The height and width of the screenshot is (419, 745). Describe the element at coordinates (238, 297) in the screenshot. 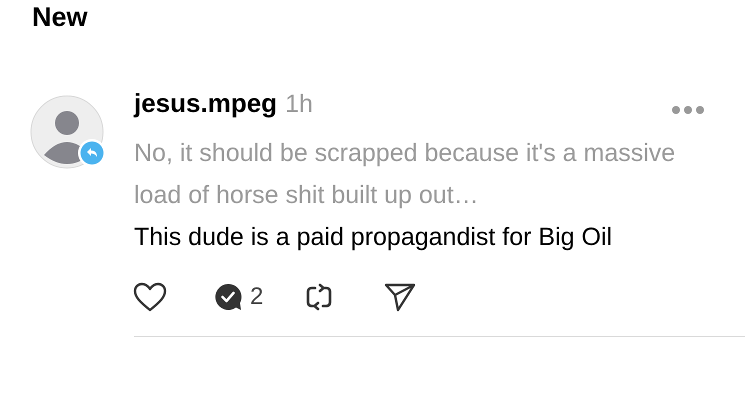

I see `reply-count-button: 2` at that location.